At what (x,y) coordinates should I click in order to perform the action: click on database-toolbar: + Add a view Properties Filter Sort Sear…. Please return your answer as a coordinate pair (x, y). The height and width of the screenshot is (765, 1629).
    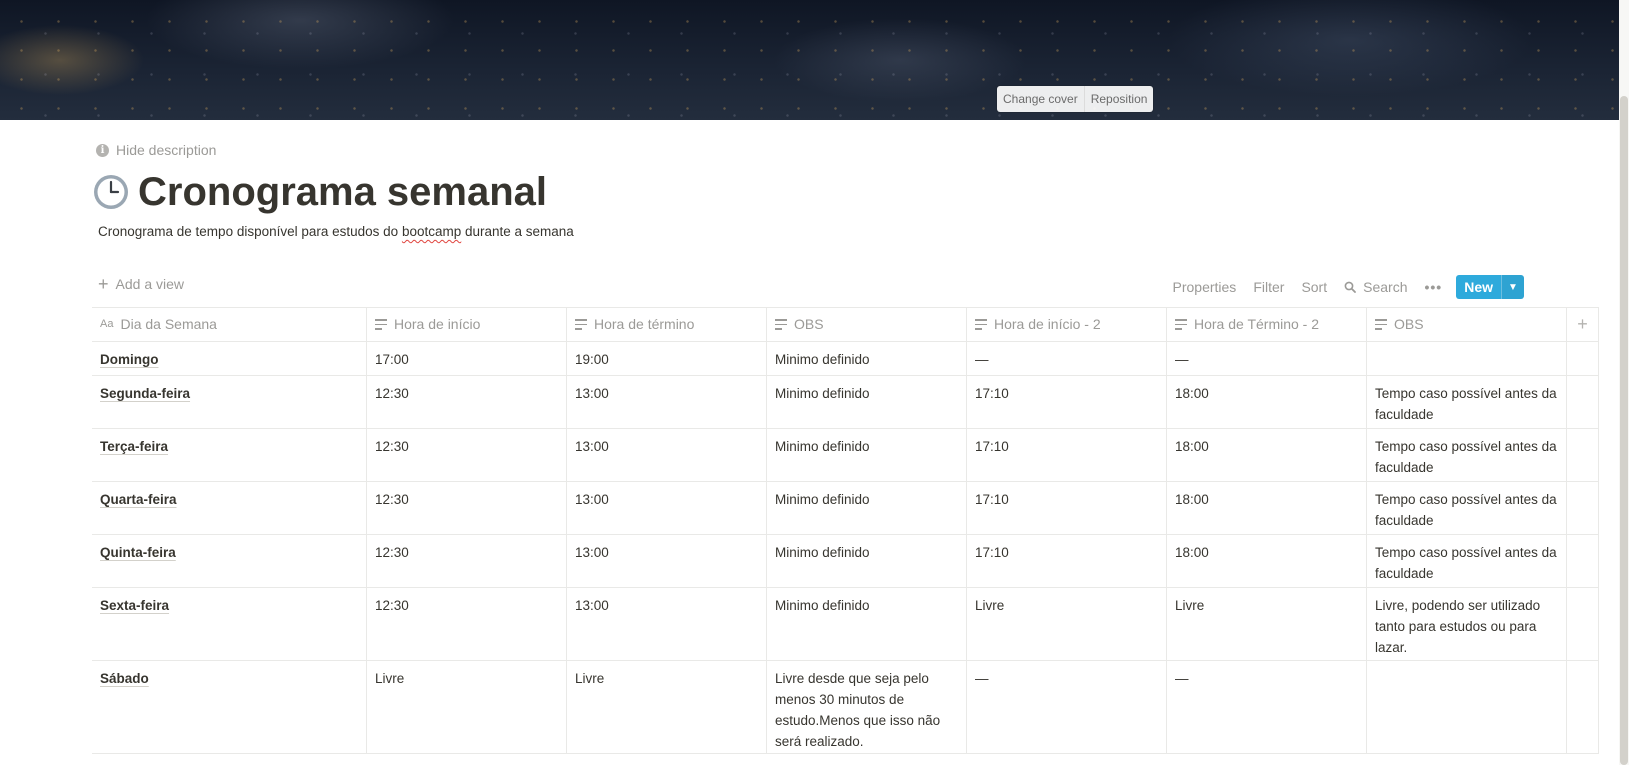
    Looking at the image, I should click on (808, 287).